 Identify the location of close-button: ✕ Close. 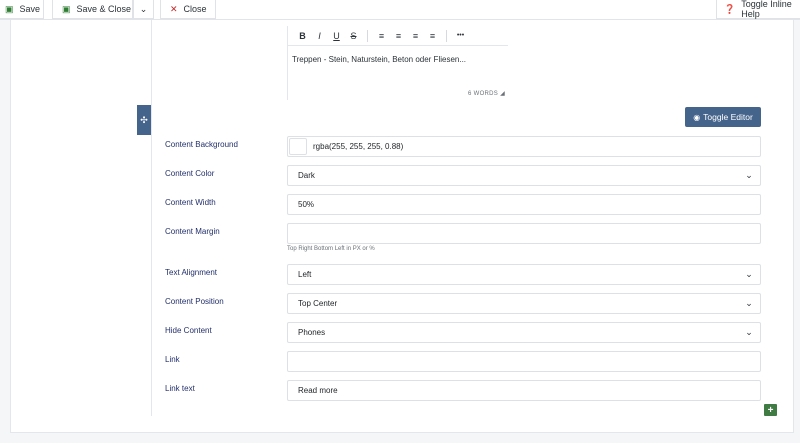
(188, 9).